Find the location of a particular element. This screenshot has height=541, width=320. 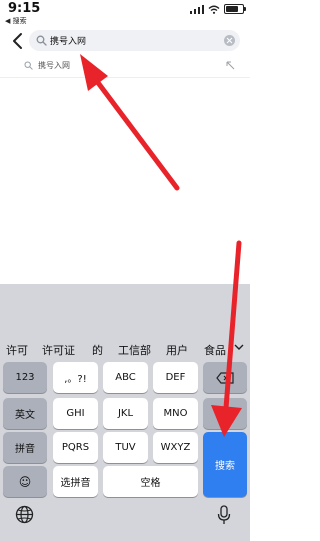

backspace-icon is located at coordinates (225, 377).